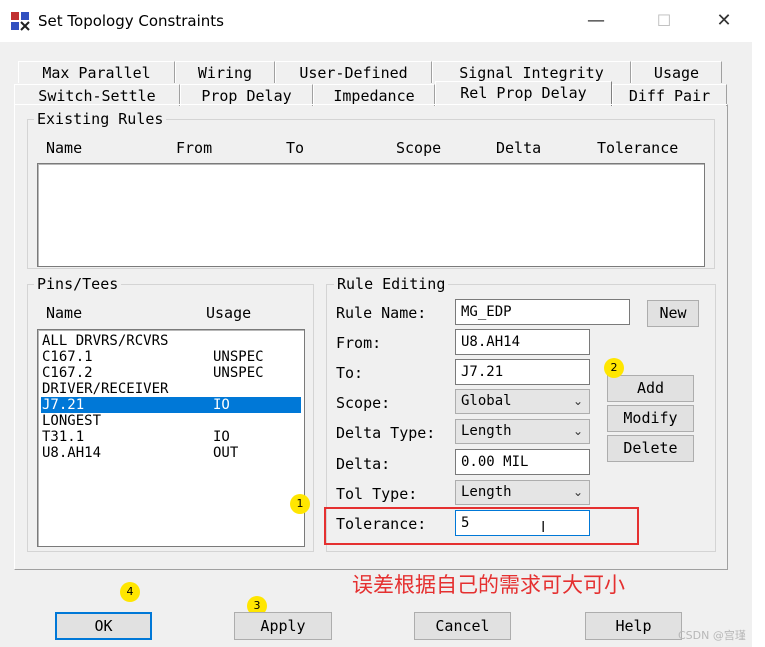 This screenshot has height=647, width=765. What do you see at coordinates (131, 21) in the screenshot?
I see `window-title: Set Topology Constraints` at bounding box center [131, 21].